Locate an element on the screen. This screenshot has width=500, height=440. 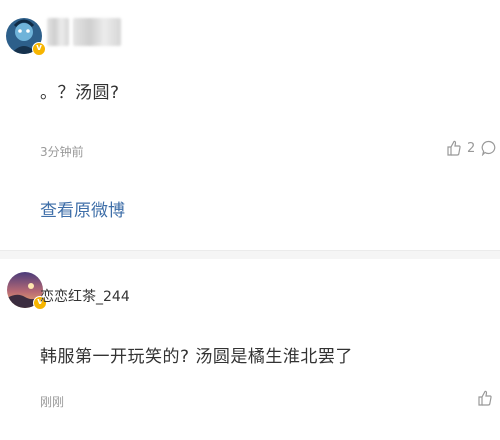
comment-username: 恋恋红茶_244 is located at coordinates (85, 296).